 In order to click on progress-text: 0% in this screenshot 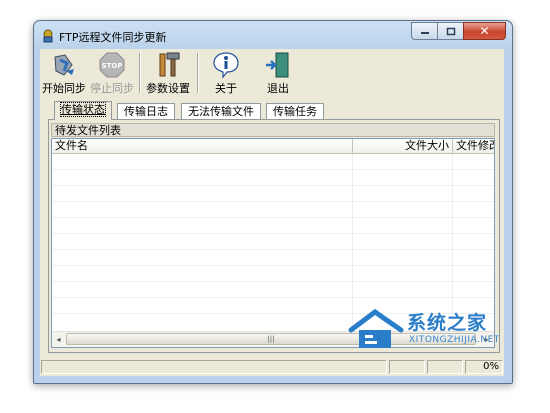, I will do `click(484, 367)`.